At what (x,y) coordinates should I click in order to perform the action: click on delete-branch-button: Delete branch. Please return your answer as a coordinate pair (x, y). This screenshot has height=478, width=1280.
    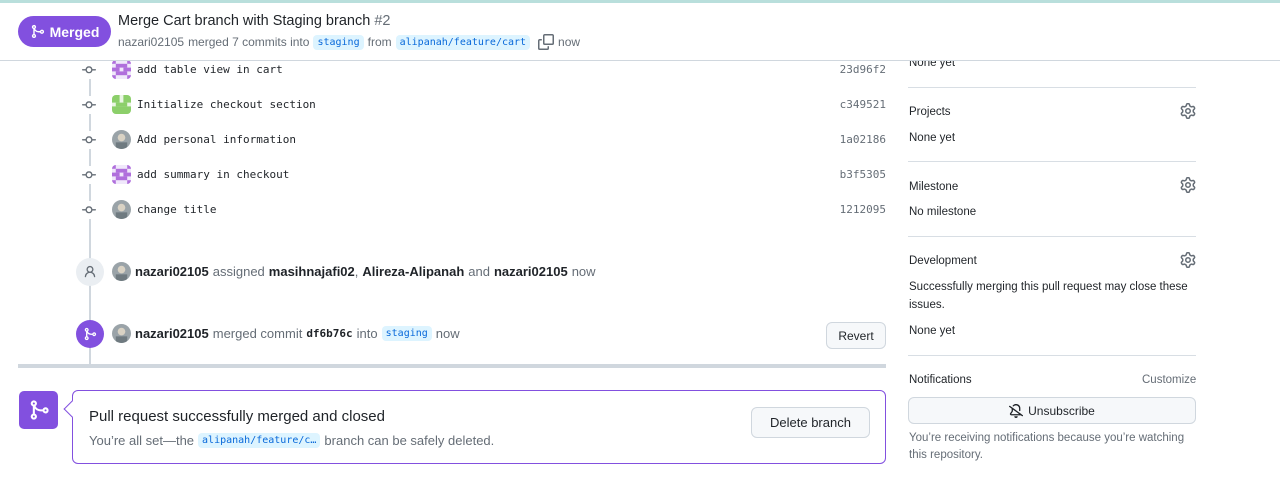
    Looking at the image, I should click on (810, 422).